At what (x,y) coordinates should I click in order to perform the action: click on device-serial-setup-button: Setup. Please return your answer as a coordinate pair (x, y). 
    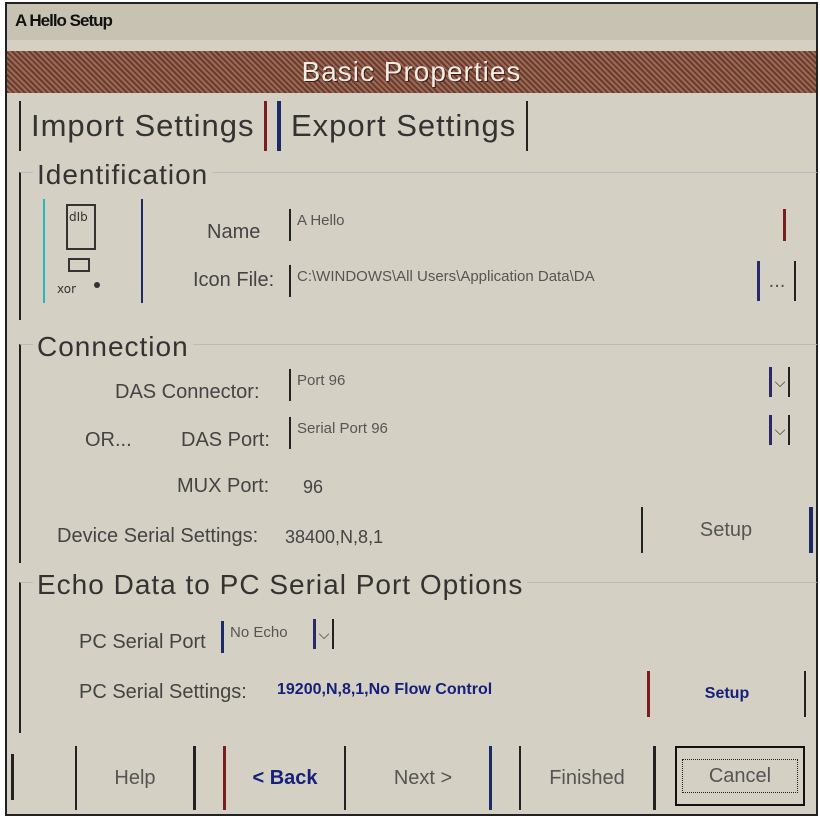
    Looking at the image, I should click on (727, 530).